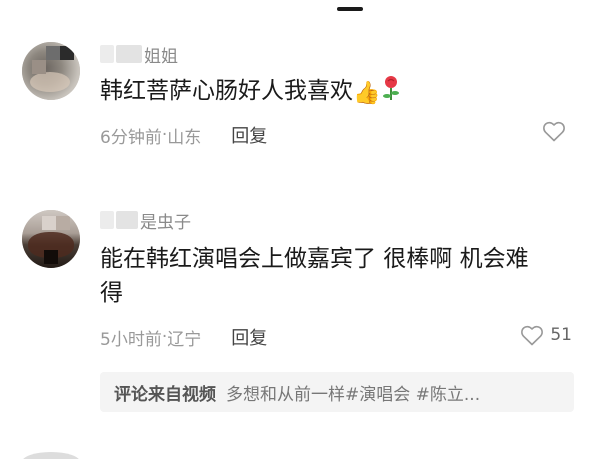  What do you see at coordinates (391, 93) in the screenshot?
I see `rose-icon` at bounding box center [391, 93].